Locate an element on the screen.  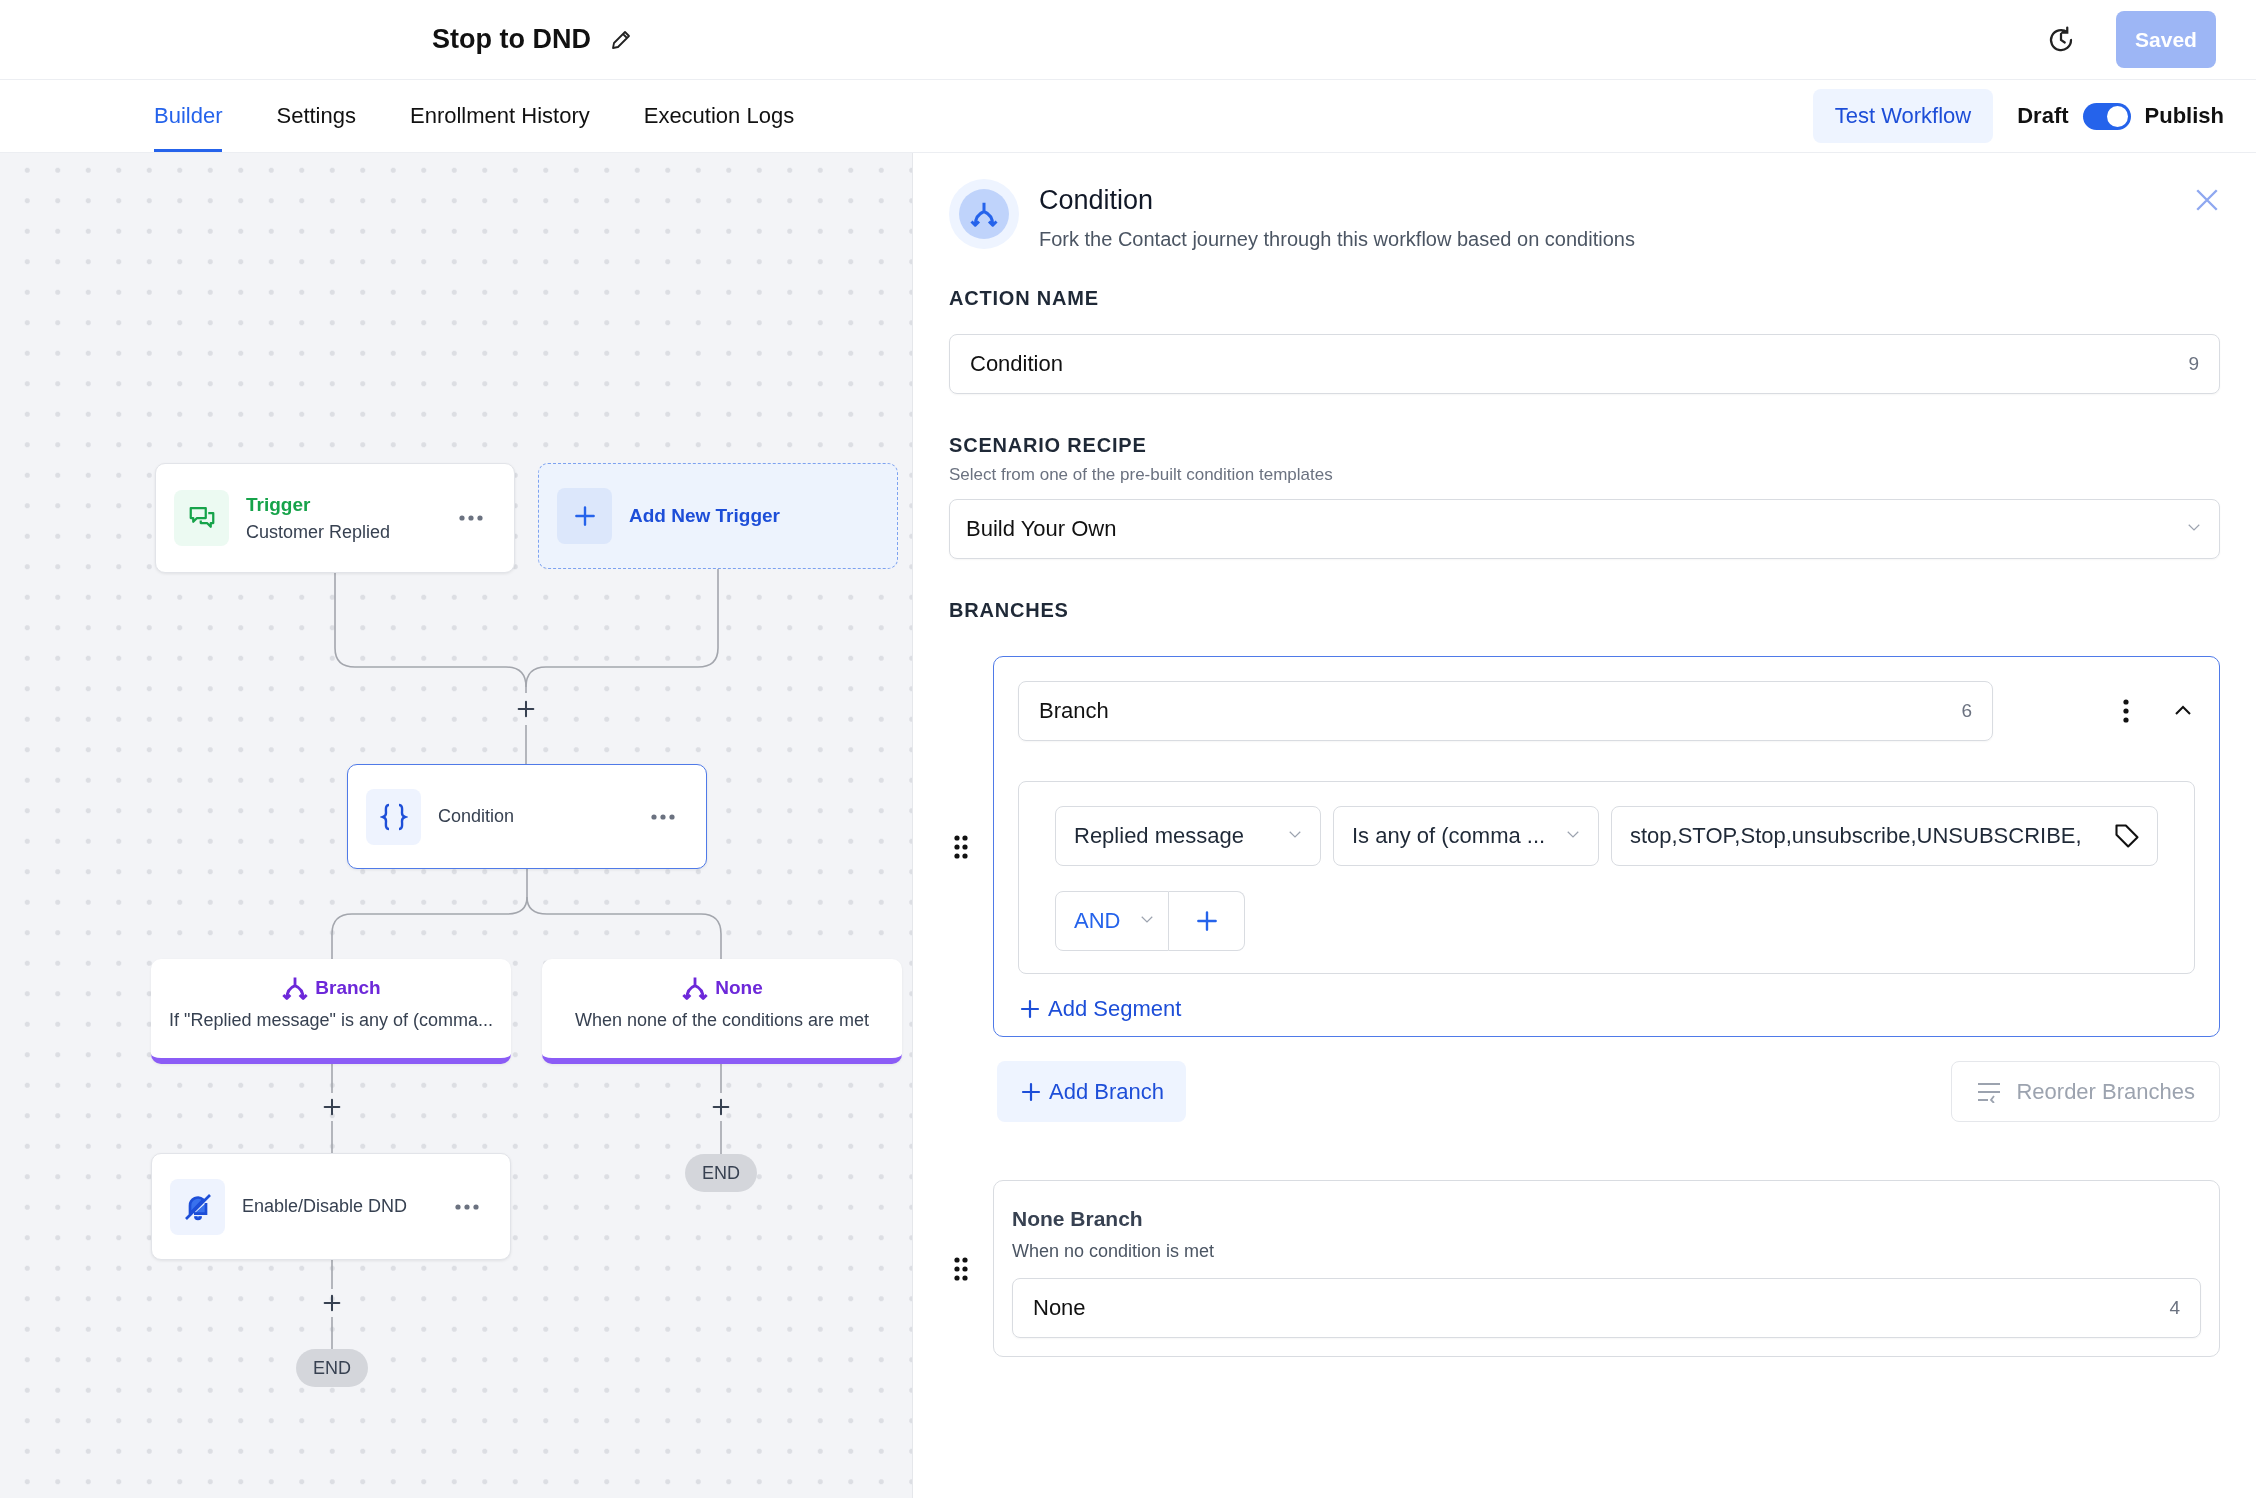
trigger-label: Trigger is located at coordinates (279, 504).